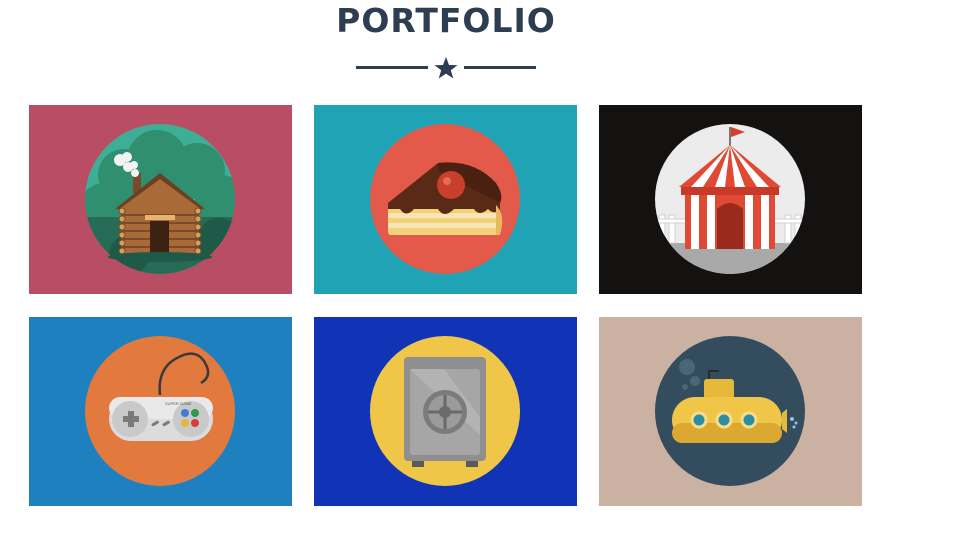 The image size is (955, 551). Describe the element at coordinates (178, 403) in the screenshot. I see `controller-brand-label: SUPER GAME` at that location.